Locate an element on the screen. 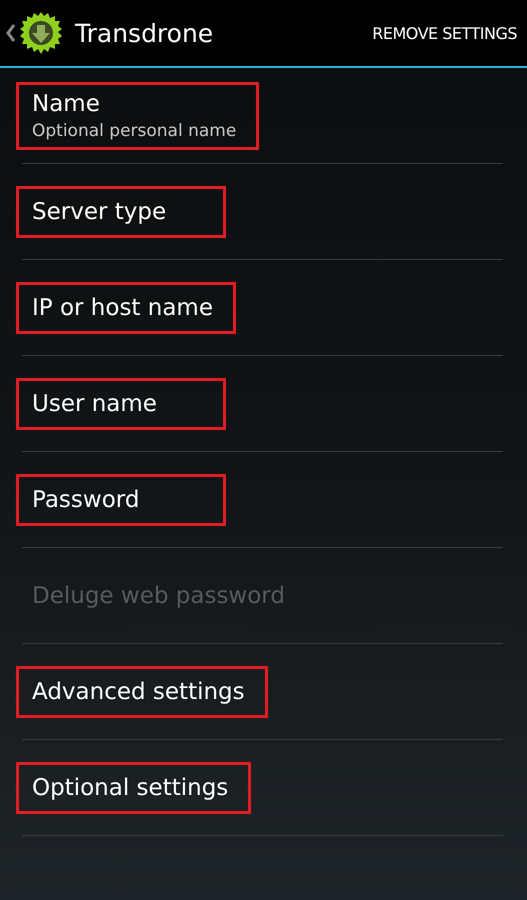  preference-item: User name is located at coordinates (262, 404).